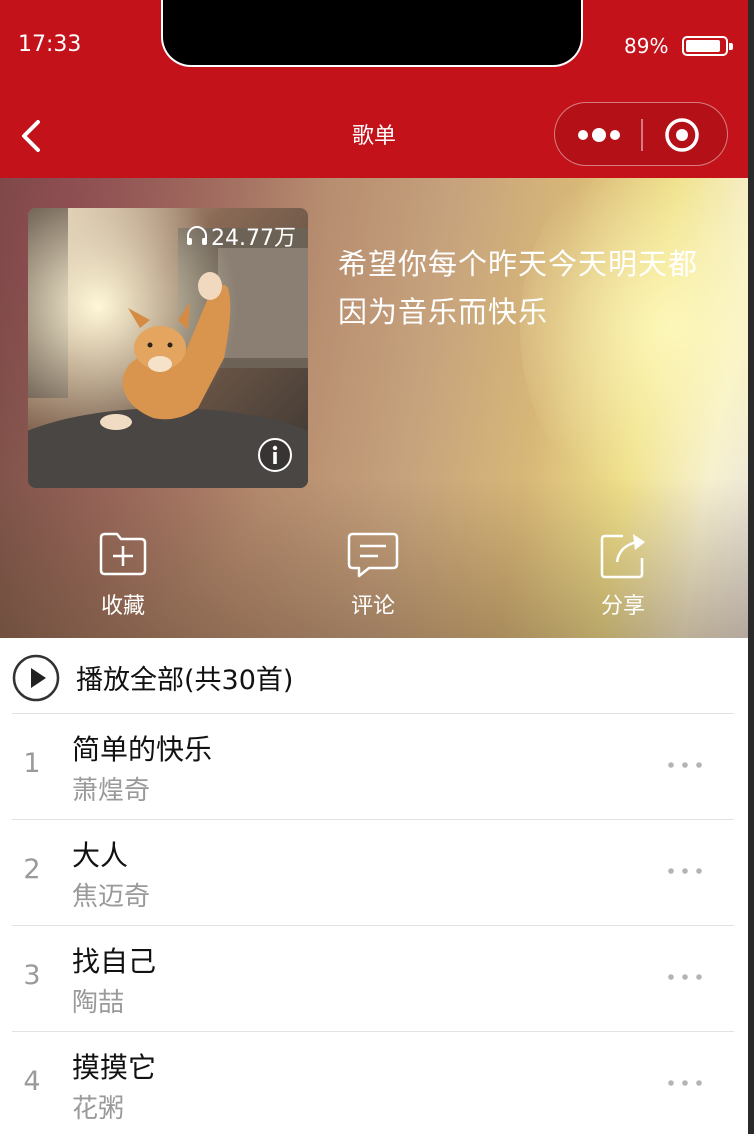 Image resolution: width=754 pixels, height=1134 pixels. I want to click on battery-percent: 89%, so click(646, 46).